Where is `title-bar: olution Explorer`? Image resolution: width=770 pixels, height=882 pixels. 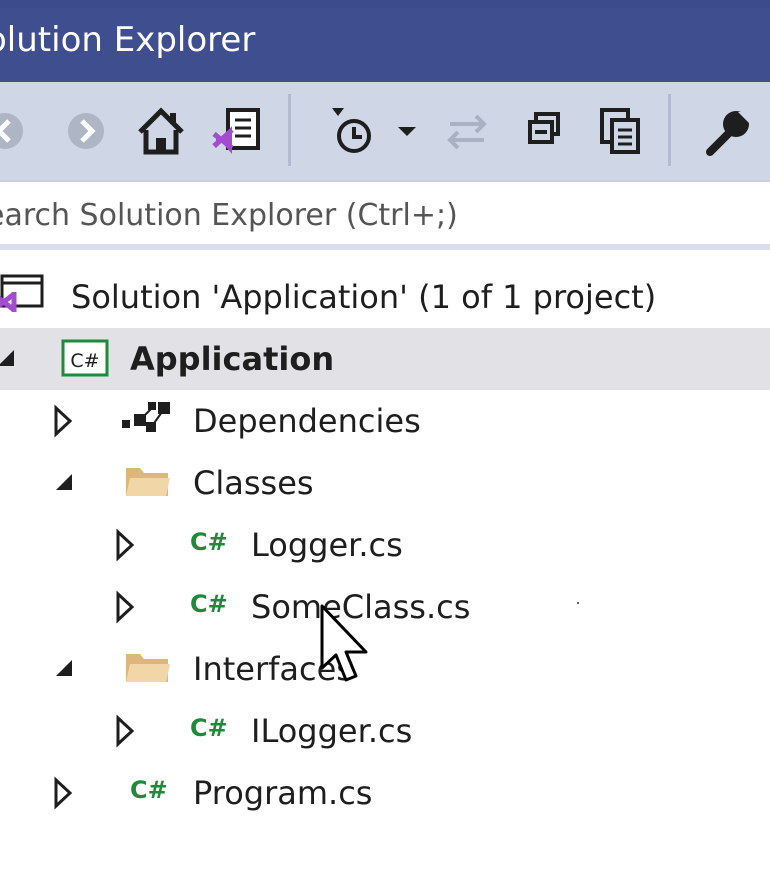 title-bar: olution Explorer is located at coordinates (385, 45).